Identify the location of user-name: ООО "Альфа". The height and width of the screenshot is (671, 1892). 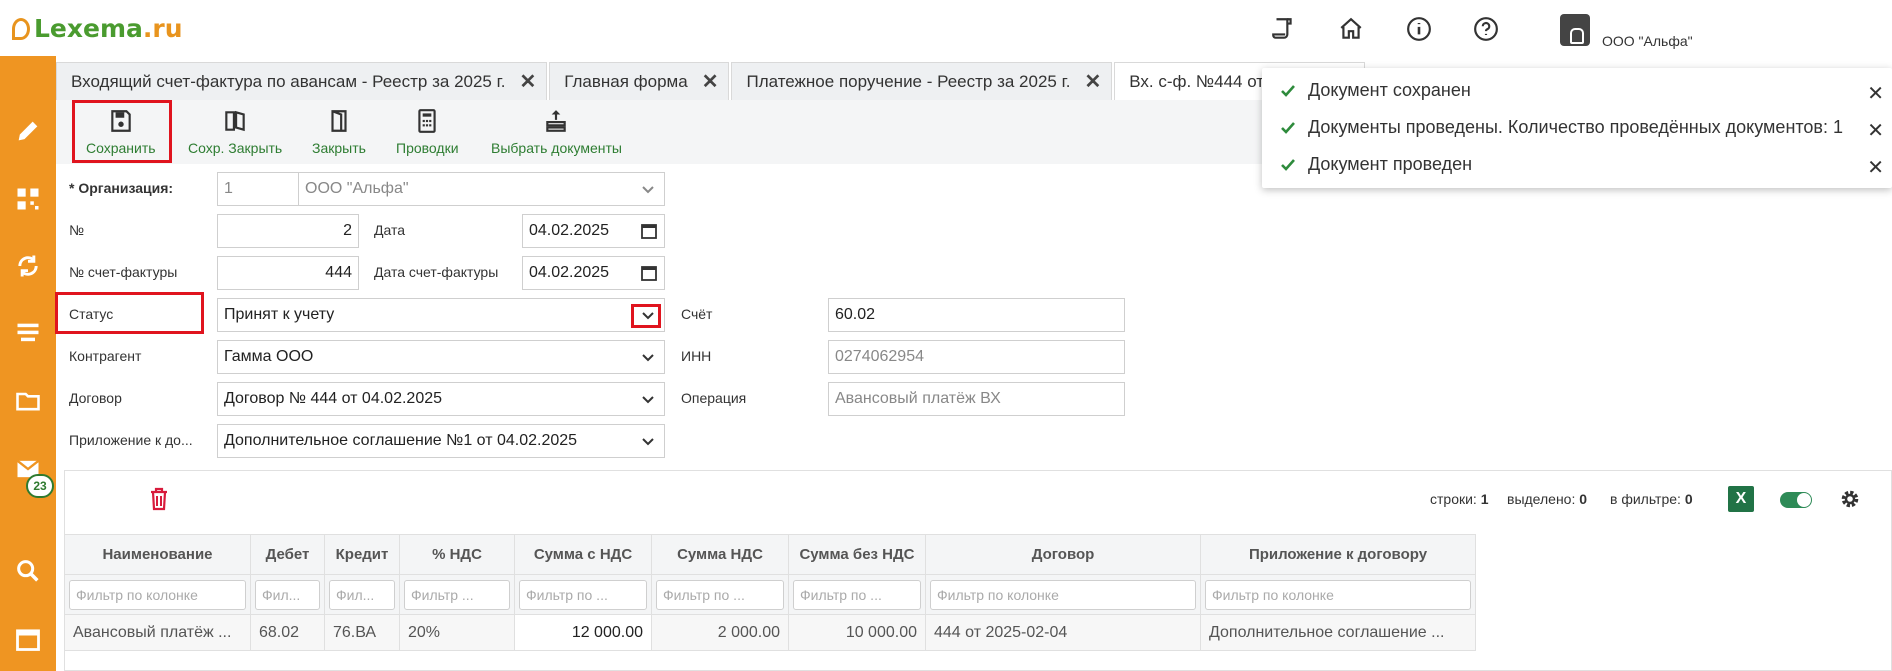
(1647, 41).